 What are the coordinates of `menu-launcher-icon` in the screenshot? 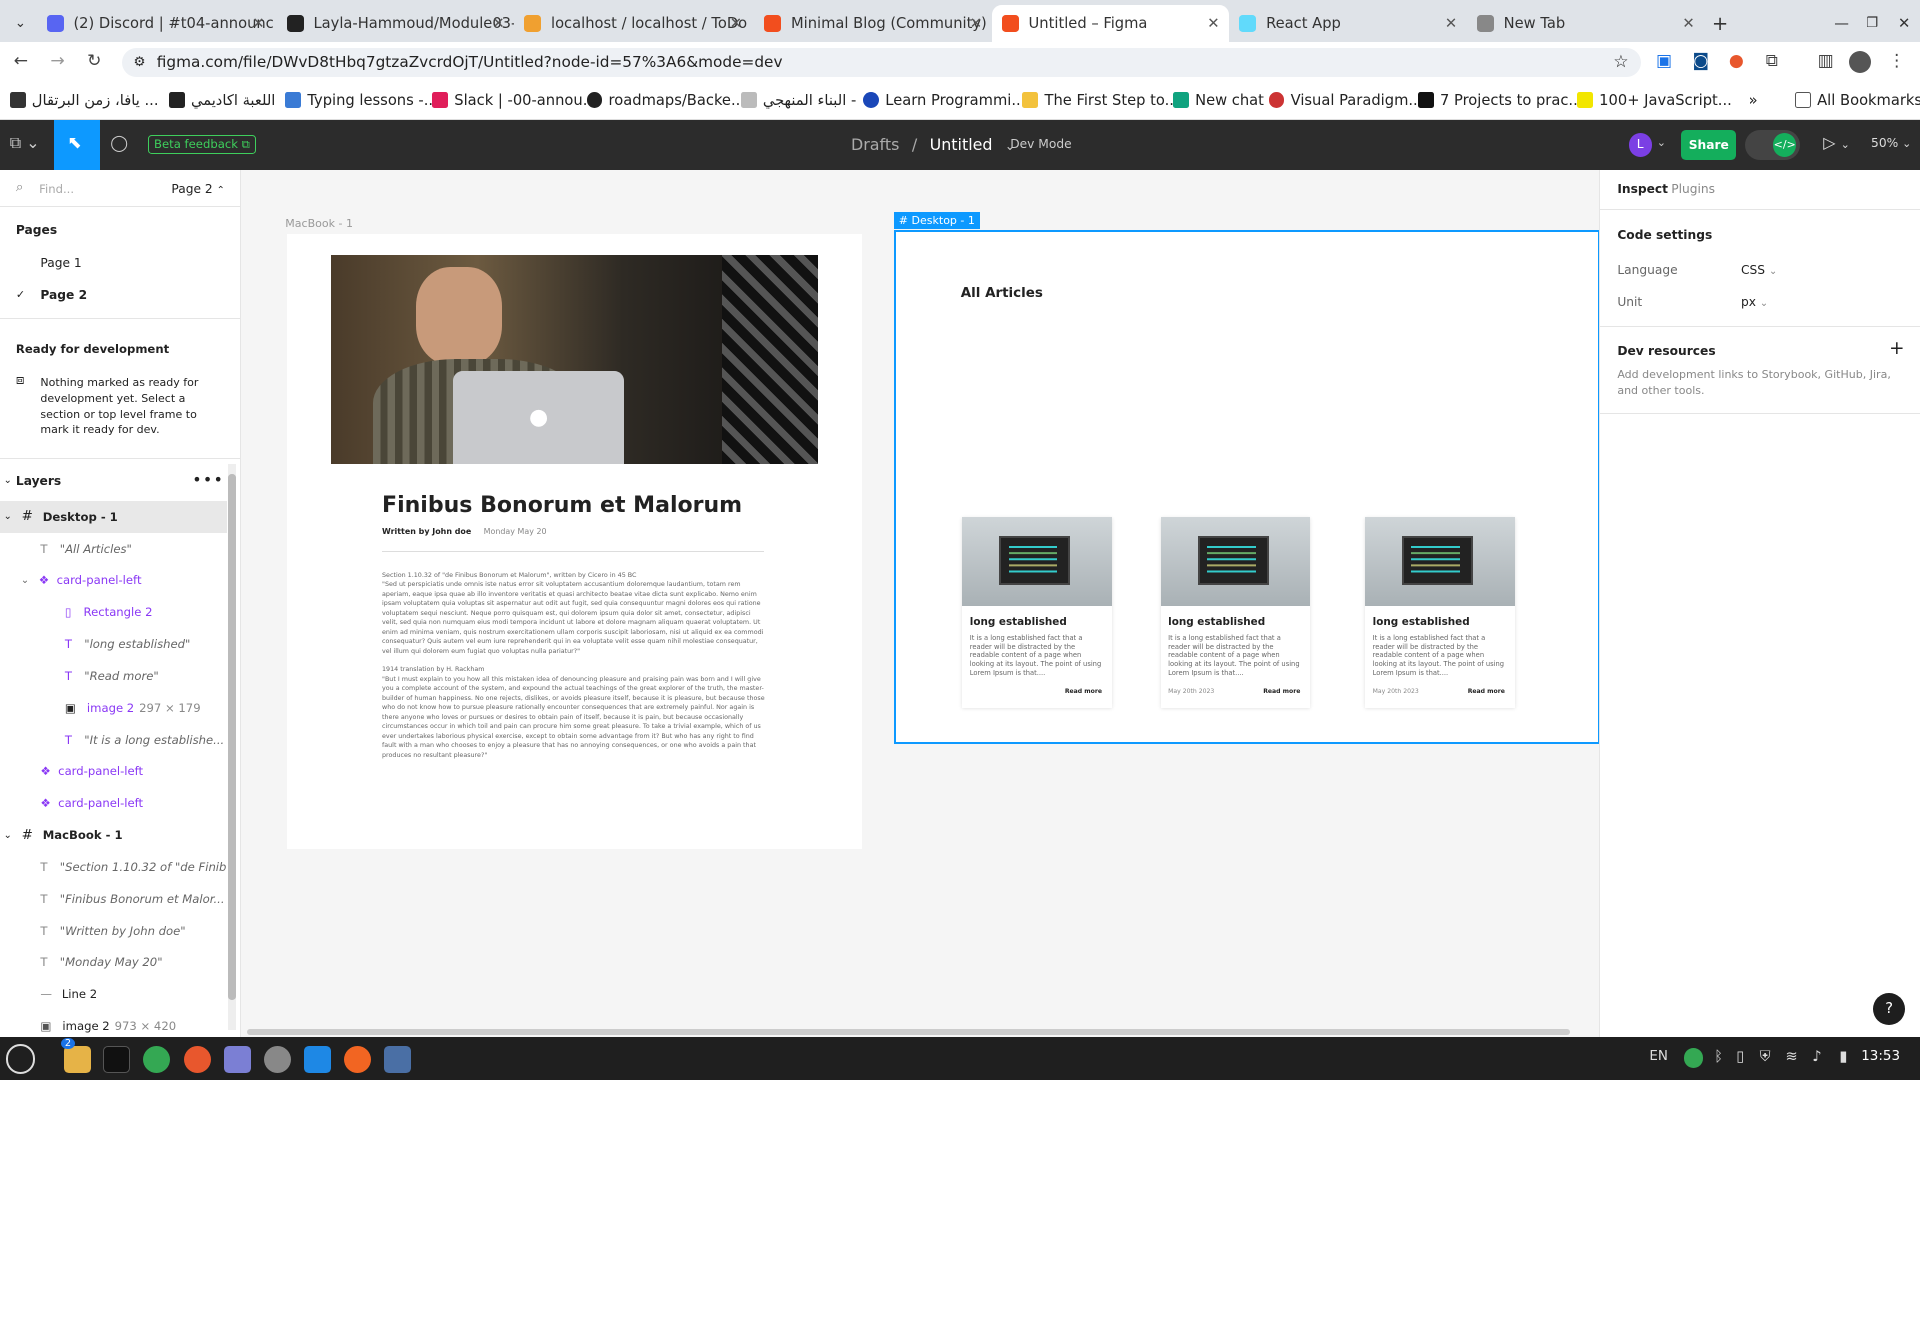 It's located at (21, 1059).